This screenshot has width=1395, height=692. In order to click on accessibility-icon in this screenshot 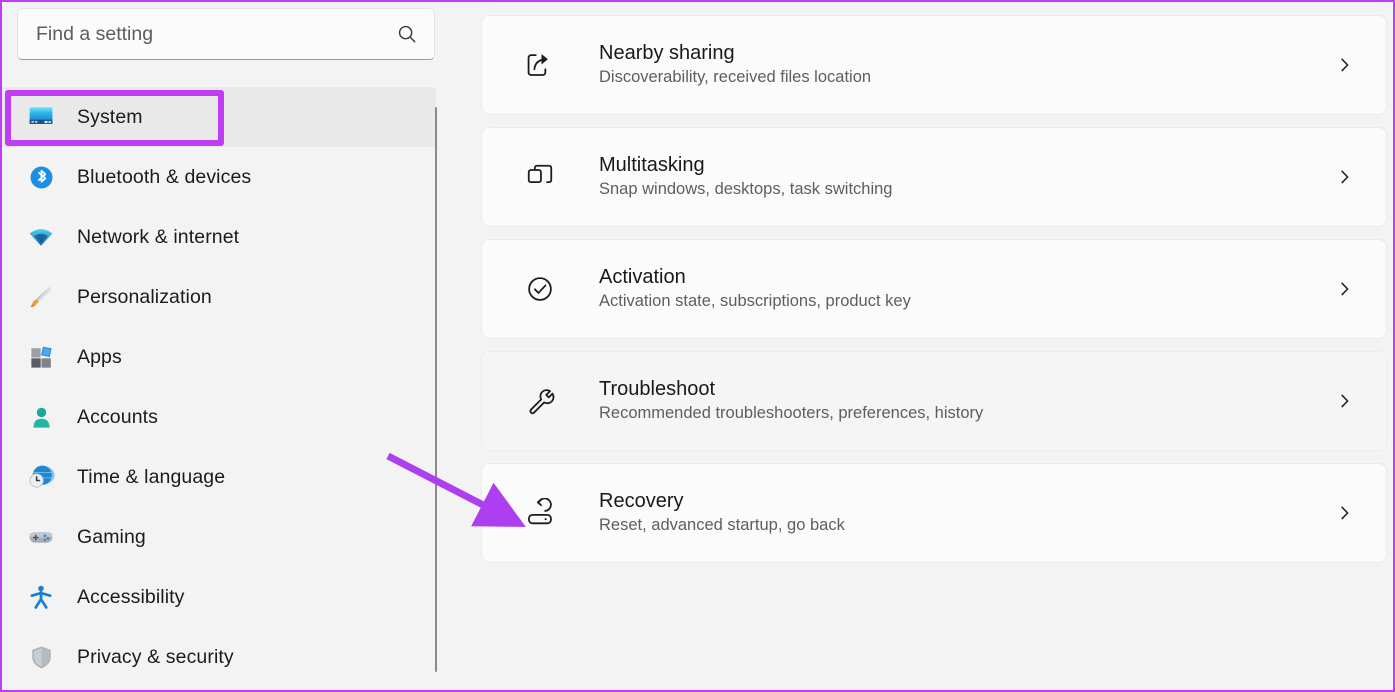, I will do `click(41, 597)`.